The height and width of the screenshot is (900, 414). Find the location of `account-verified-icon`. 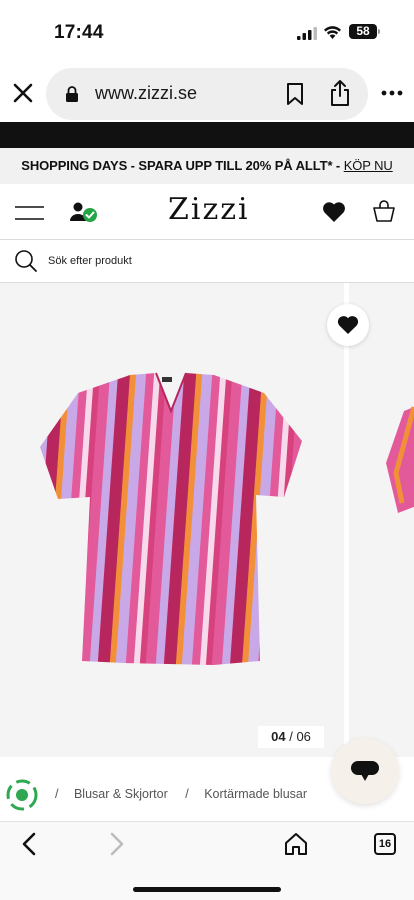

account-verified-icon is located at coordinates (84, 212).